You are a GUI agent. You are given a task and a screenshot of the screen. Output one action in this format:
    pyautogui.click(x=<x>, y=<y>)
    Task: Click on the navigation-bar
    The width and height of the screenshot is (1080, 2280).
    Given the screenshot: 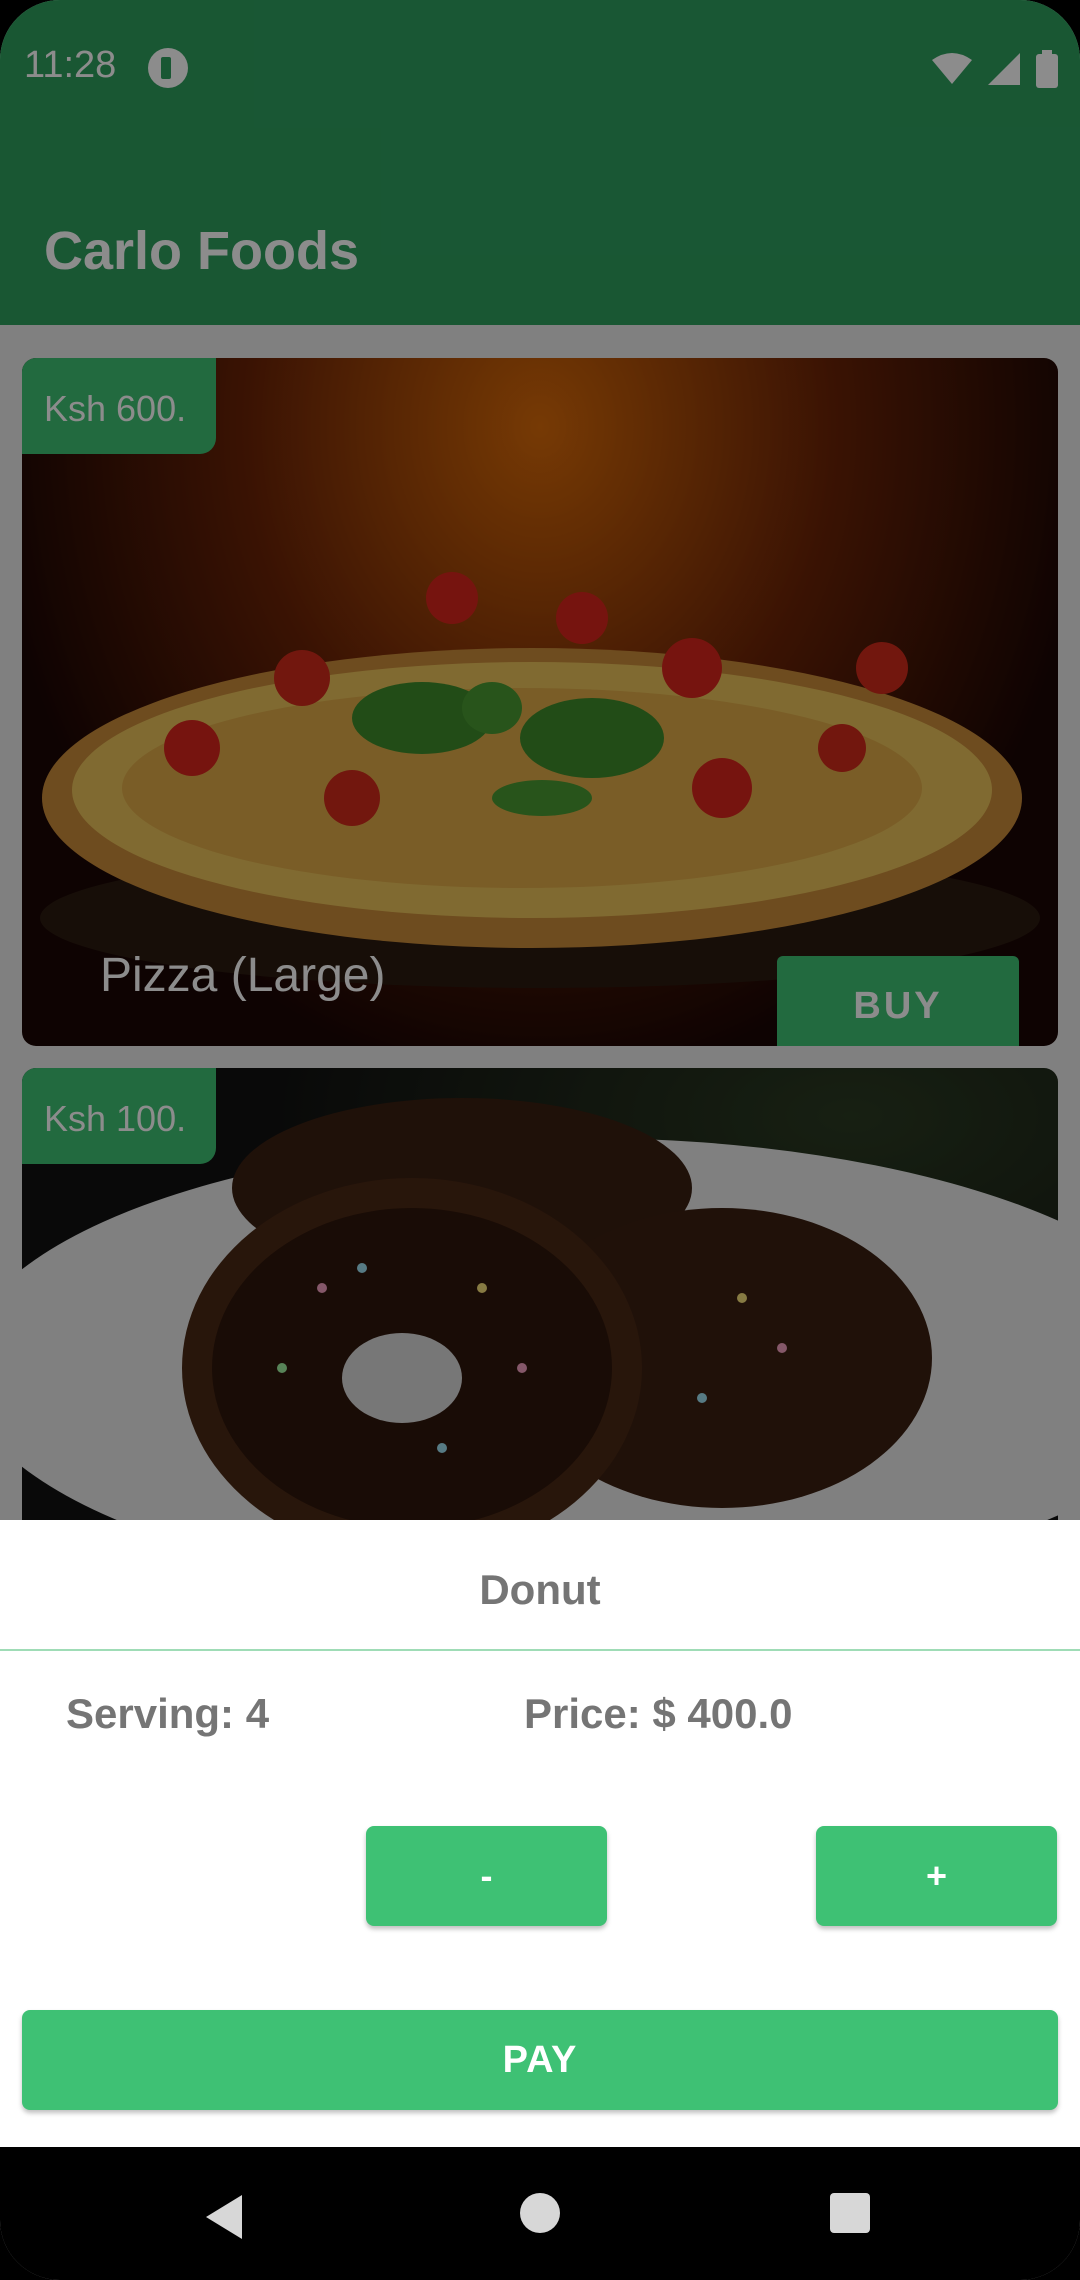 What is the action you would take?
    pyautogui.click(x=540, y=2213)
    